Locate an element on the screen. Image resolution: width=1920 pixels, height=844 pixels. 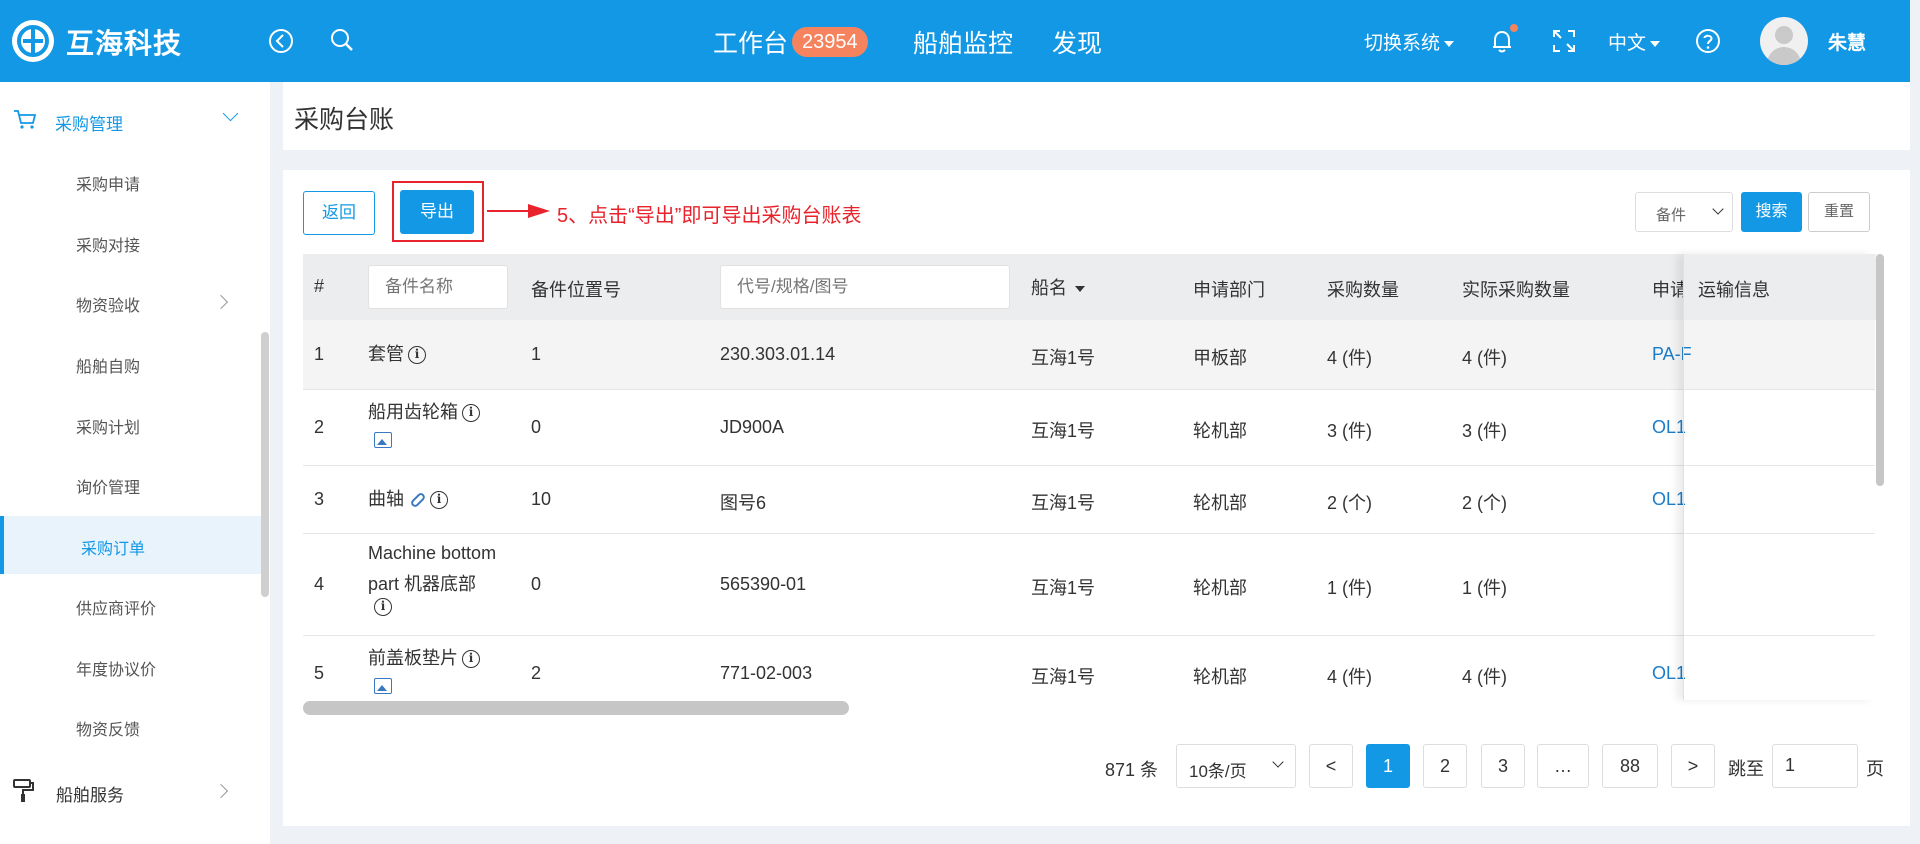
nav-discover: 发现 is located at coordinates (1077, 42).